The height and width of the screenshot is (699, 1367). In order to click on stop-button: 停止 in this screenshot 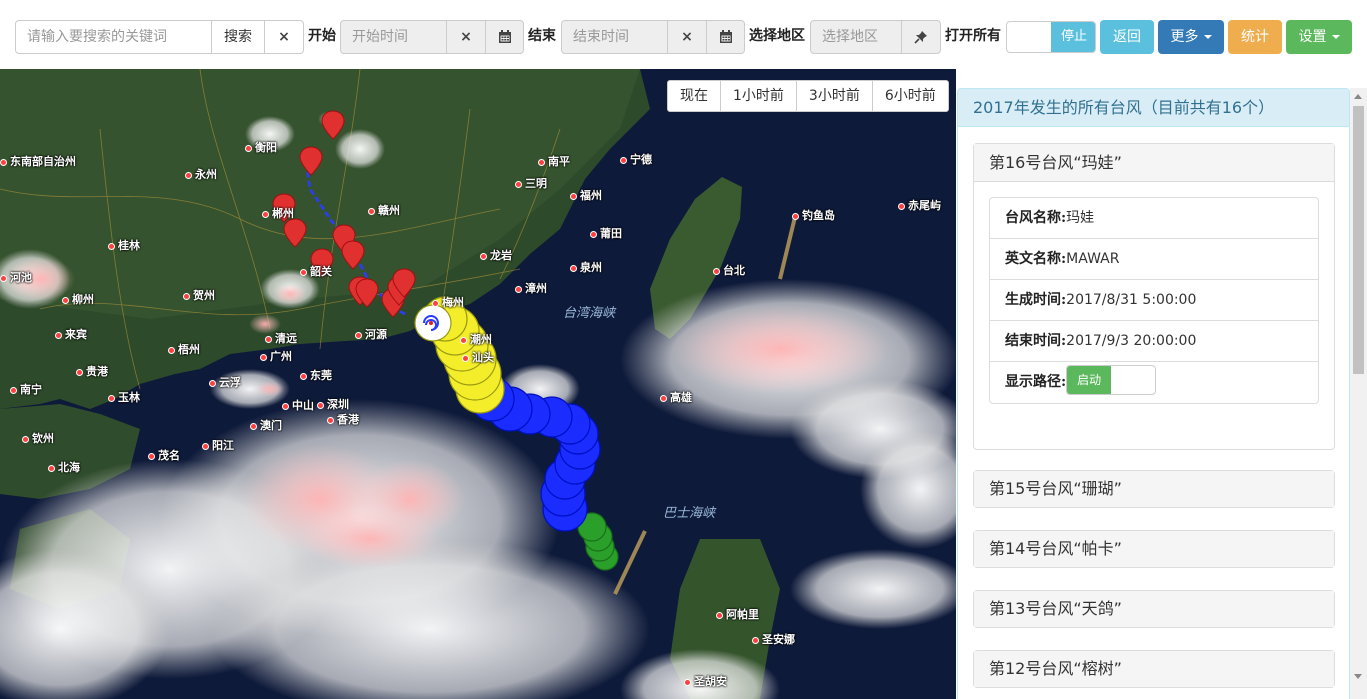, I will do `click(1073, 37)`.